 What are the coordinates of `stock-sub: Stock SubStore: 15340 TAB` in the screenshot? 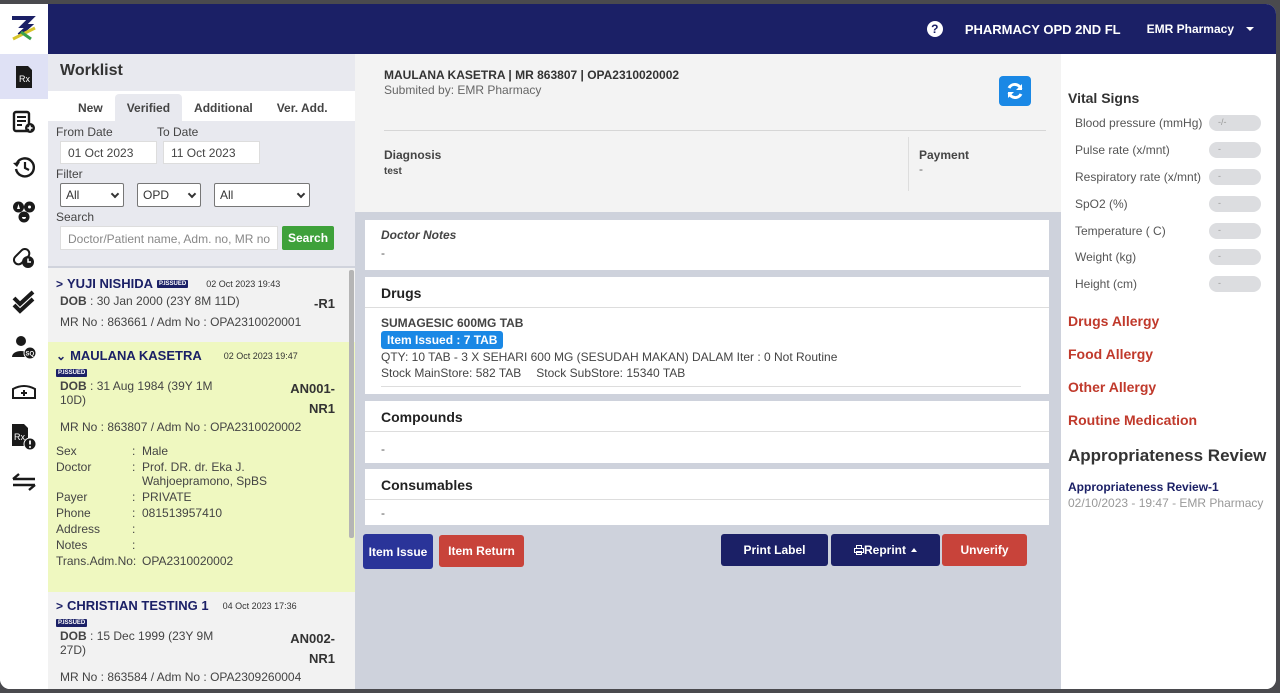 It's located at (611, 373).